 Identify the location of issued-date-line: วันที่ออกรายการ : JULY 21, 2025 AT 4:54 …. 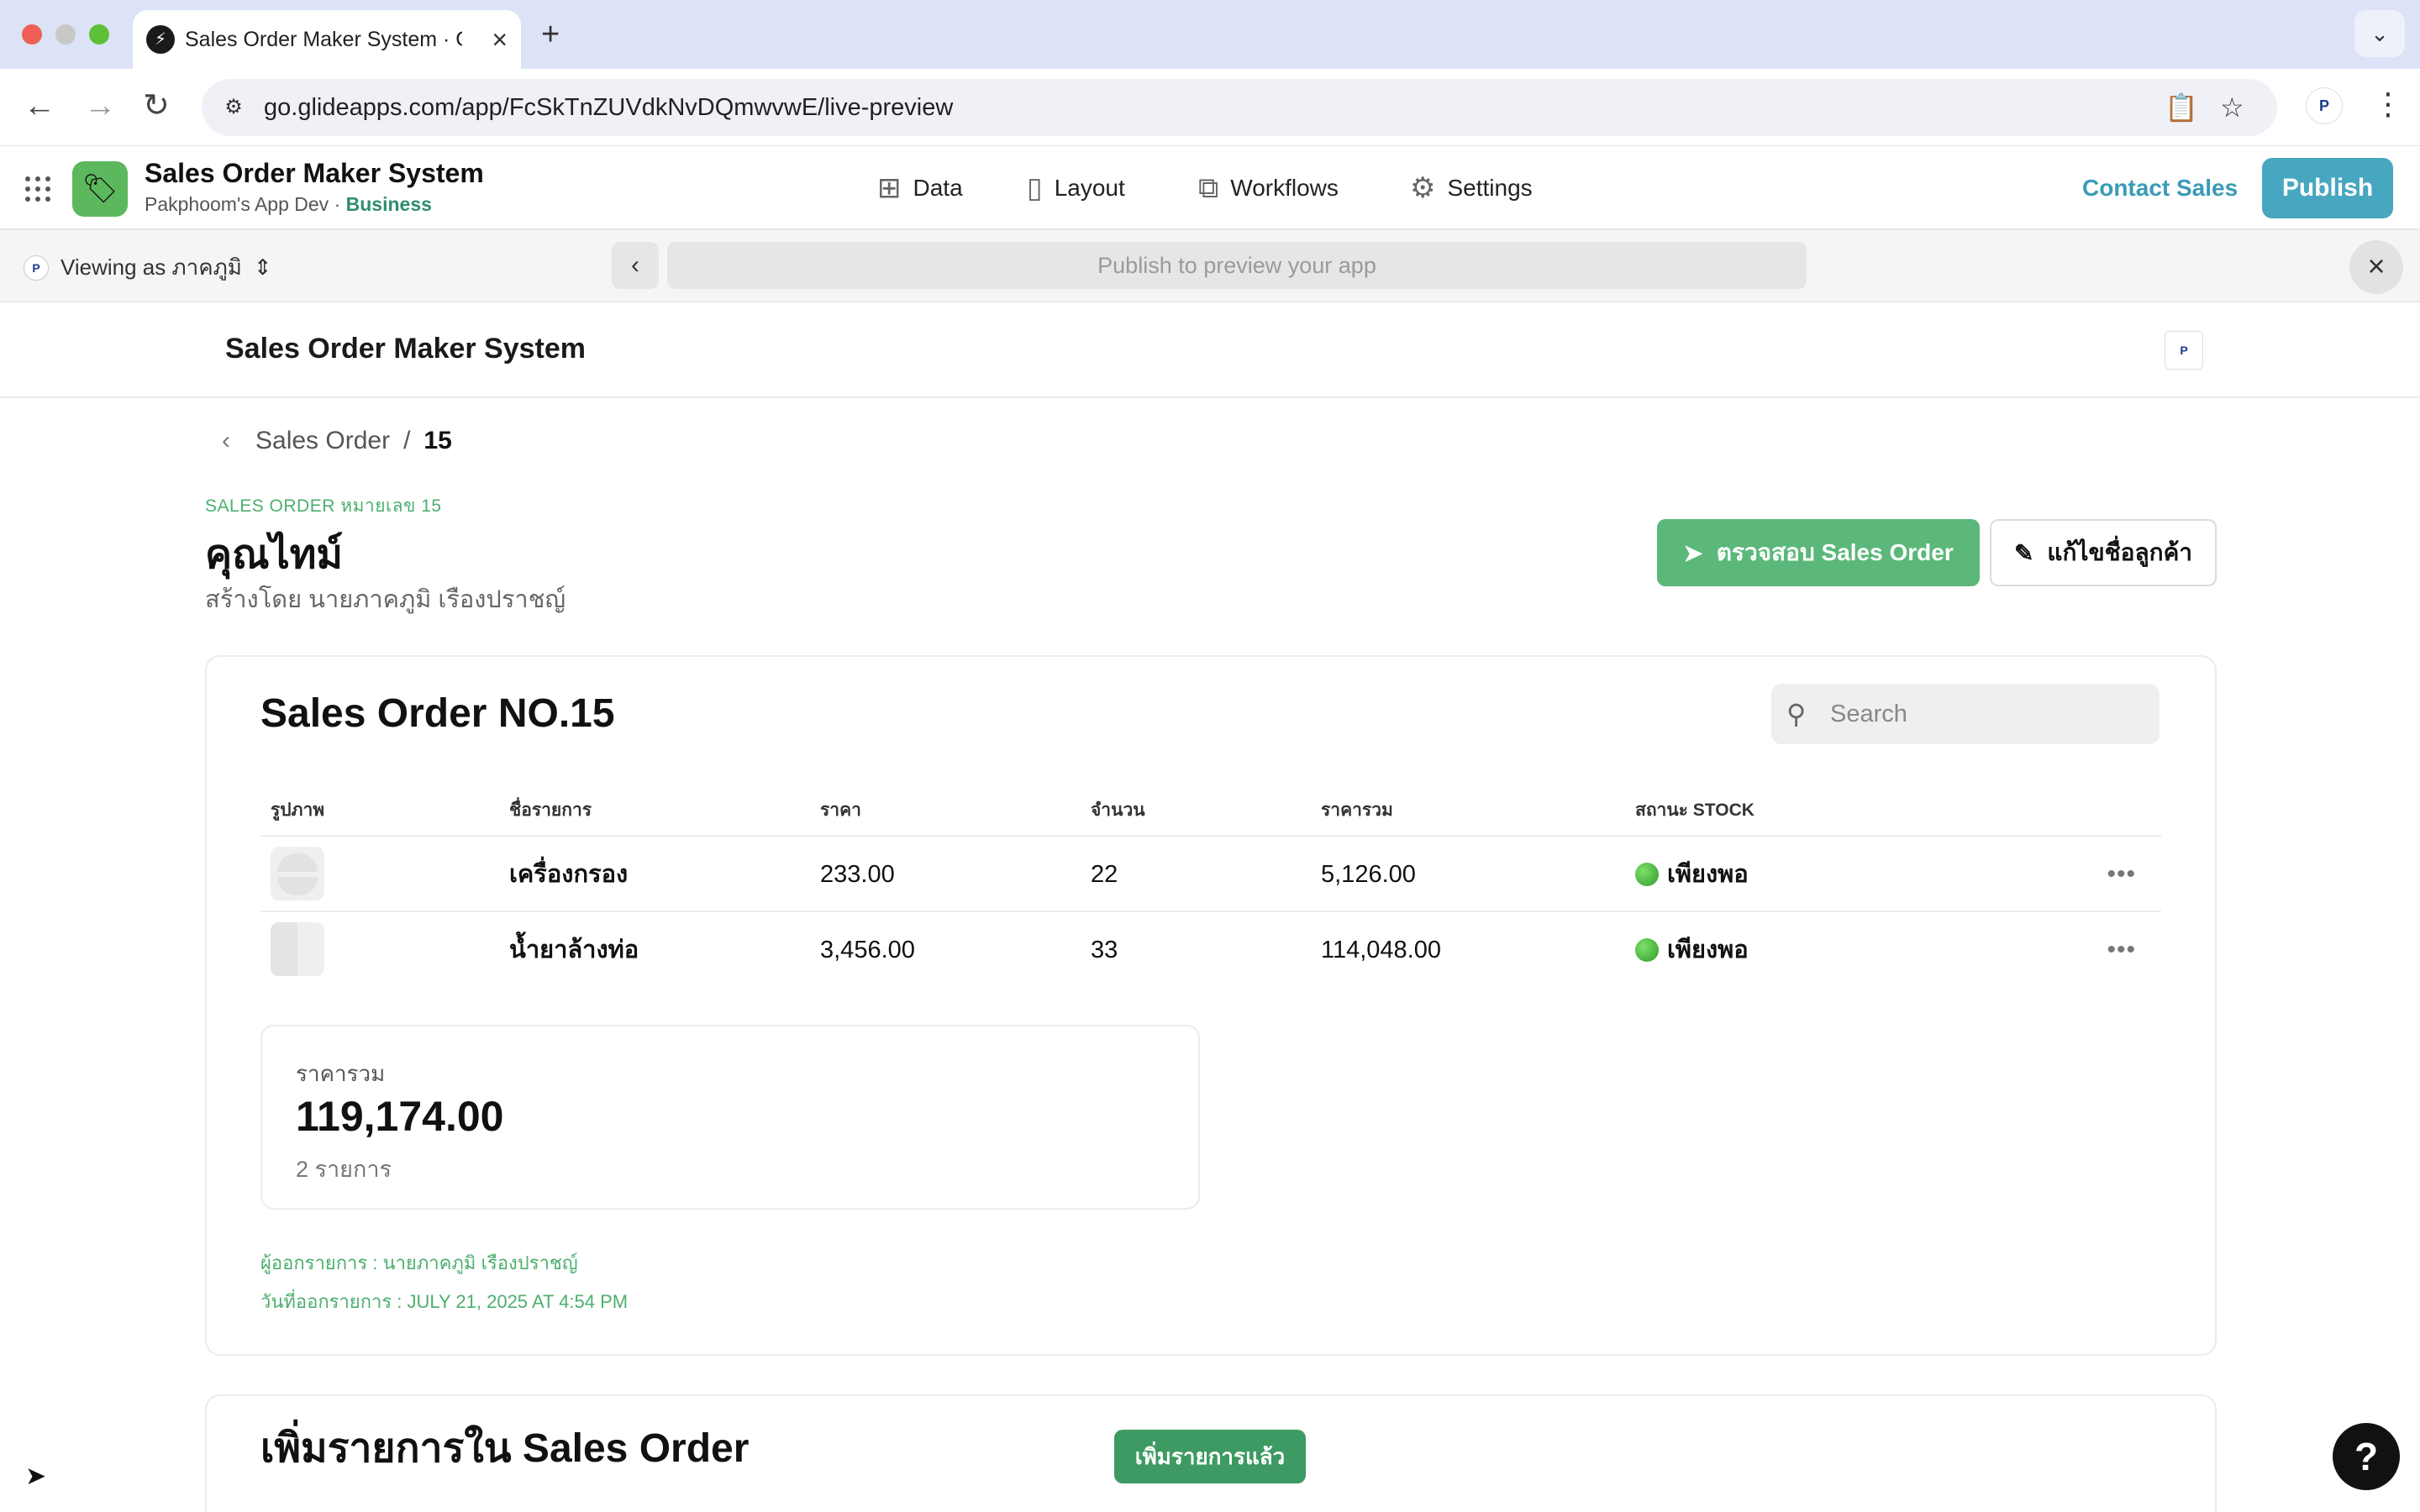
(445, 1301).